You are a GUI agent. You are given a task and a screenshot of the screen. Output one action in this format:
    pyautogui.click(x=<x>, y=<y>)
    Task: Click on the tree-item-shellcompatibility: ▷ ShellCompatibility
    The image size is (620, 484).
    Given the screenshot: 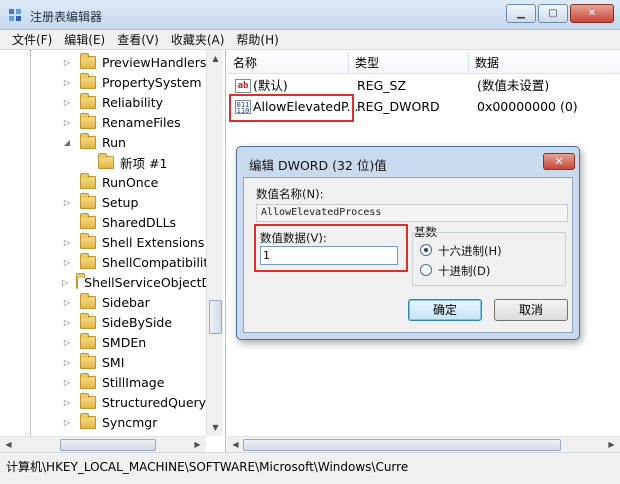 What is the action you would take?
    pyautogui.click(x=139, y=262)
    